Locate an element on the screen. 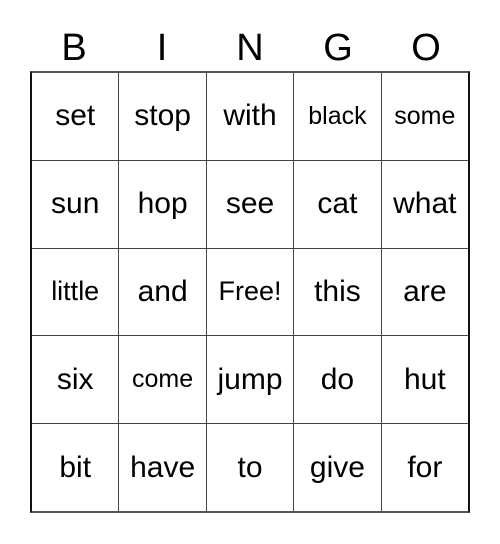 The height and width of the screenshot is (544, 500). bingo-cell: do is located at coordinates (338, 380).